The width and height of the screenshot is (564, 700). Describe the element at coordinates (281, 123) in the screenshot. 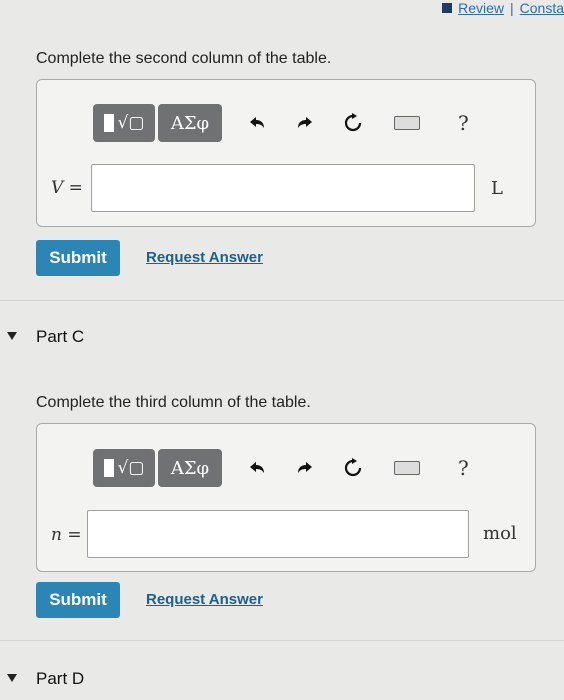

I see `part-b-toolbar: √▢ ΑΣφ ?` at that location.